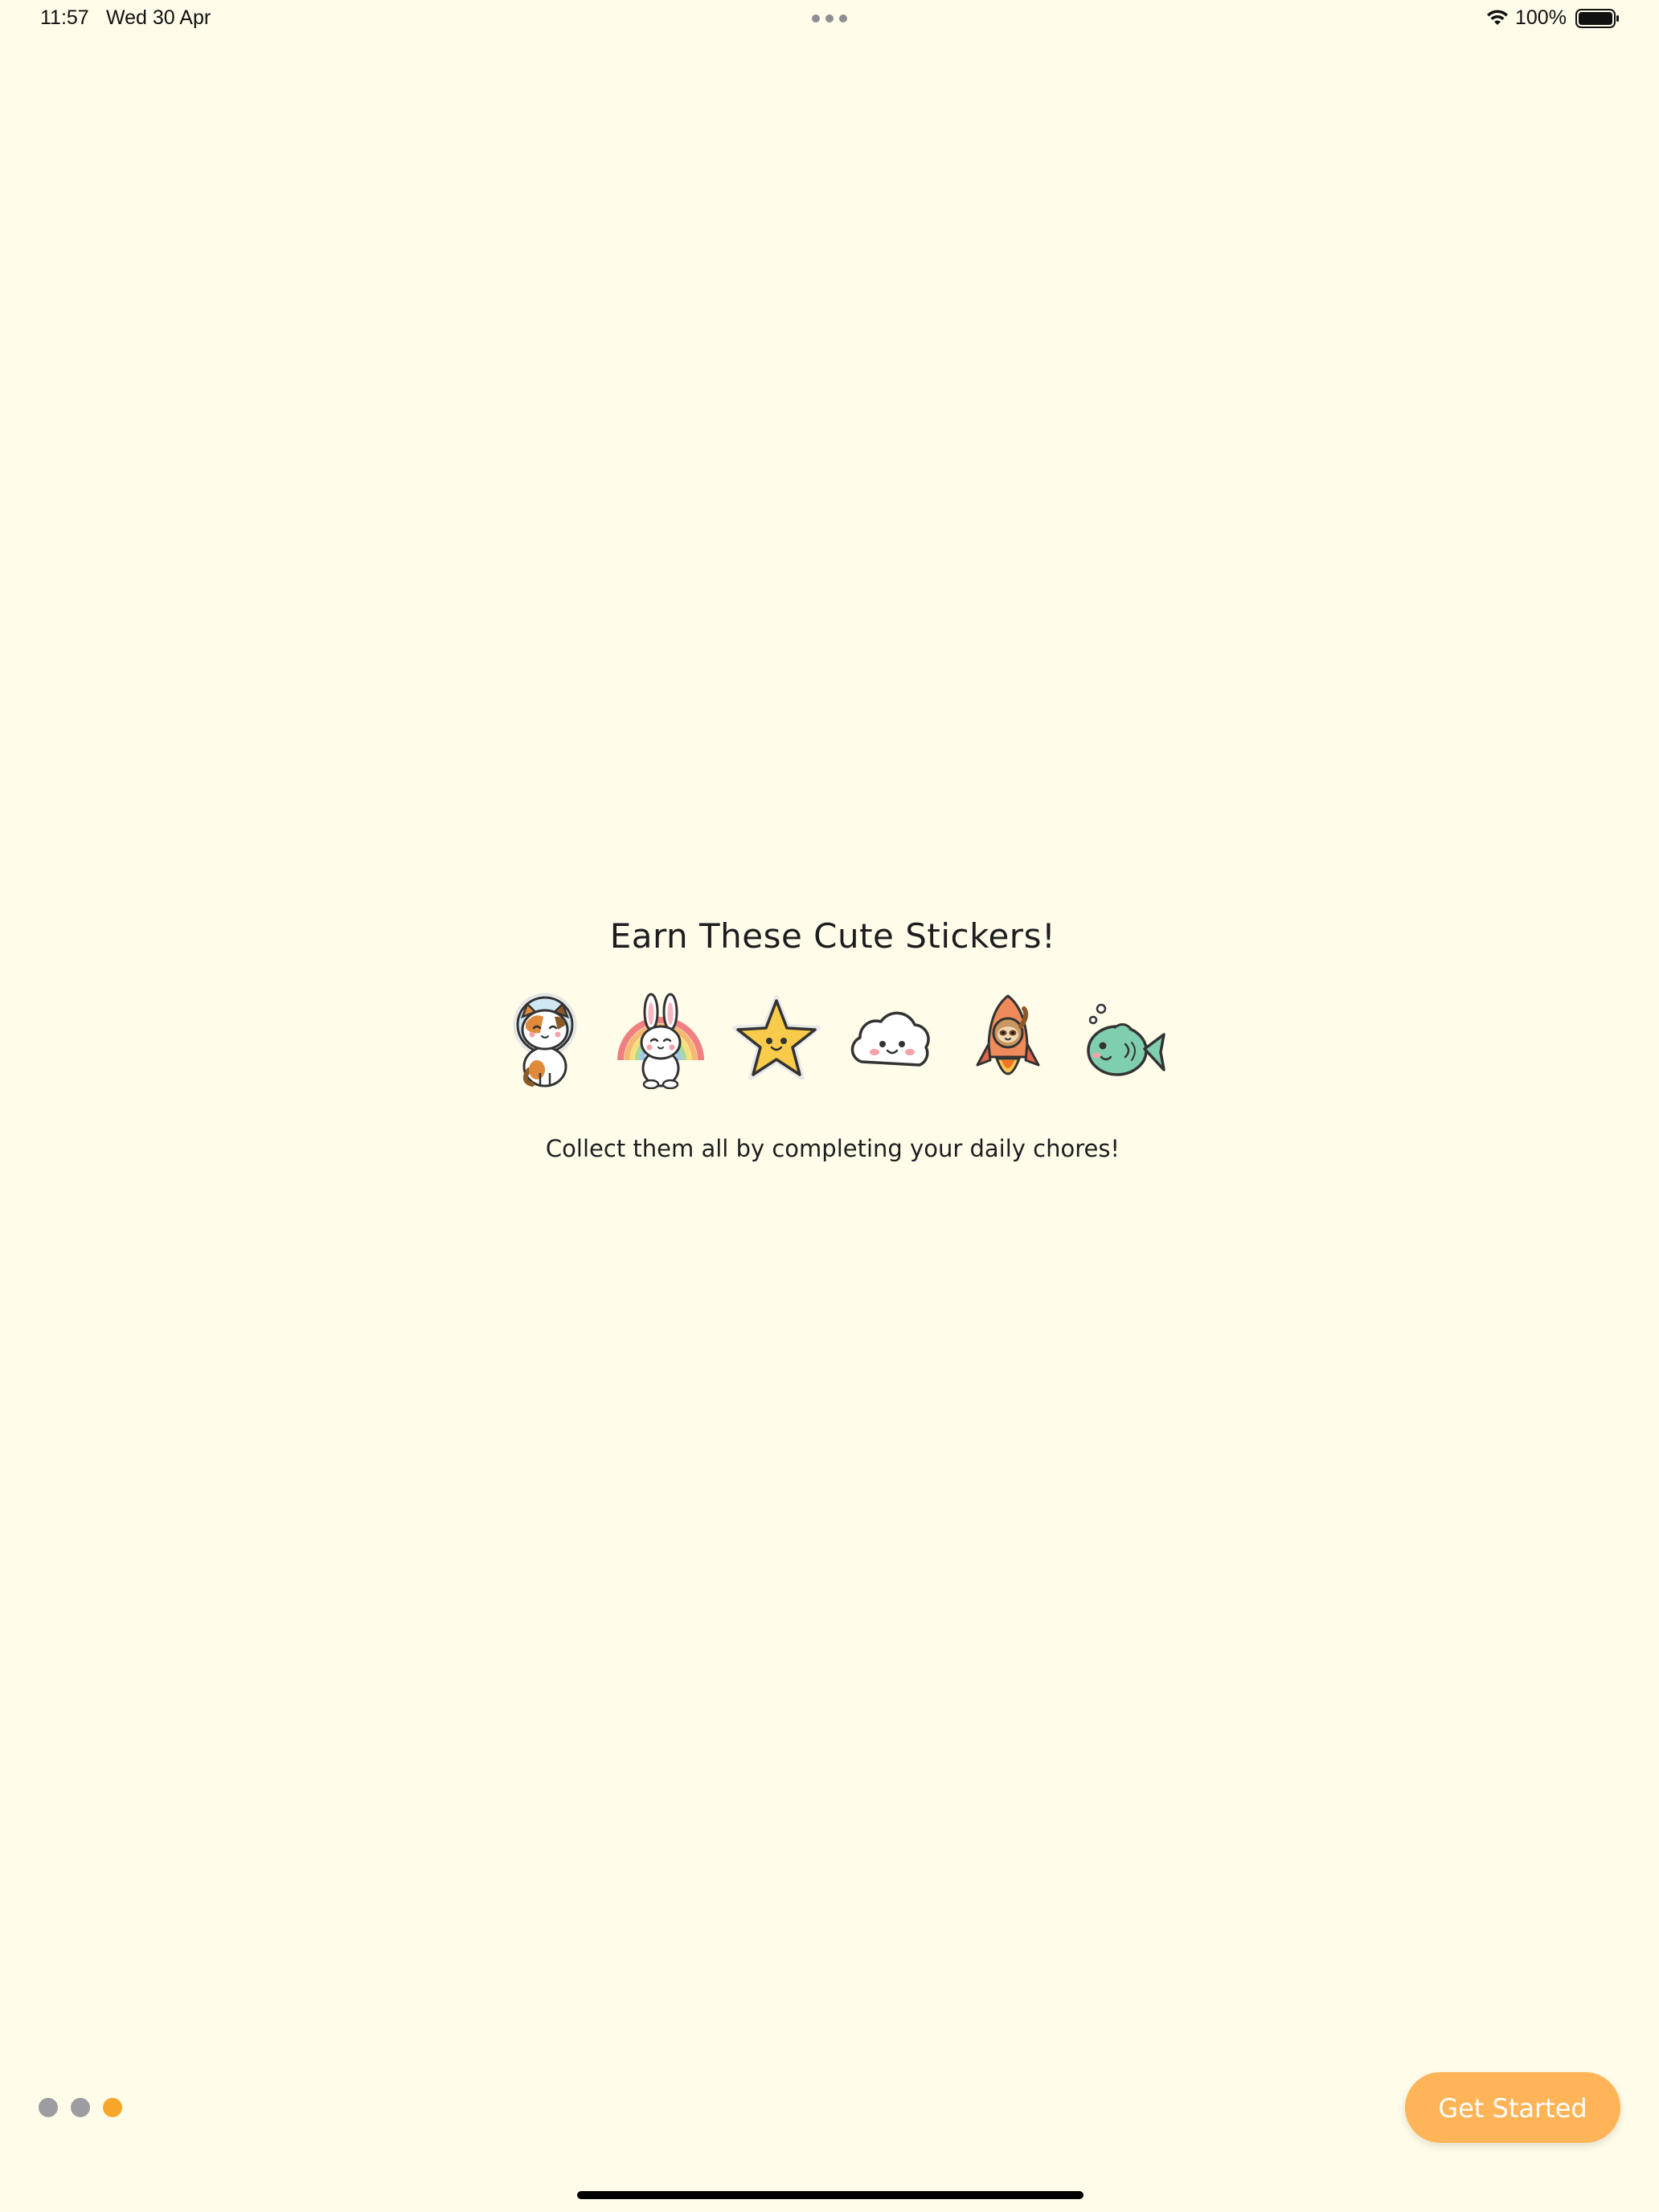  Describe the element at coordinates (834, 1045) in the screenshot. I see `sticker-row` at that location.